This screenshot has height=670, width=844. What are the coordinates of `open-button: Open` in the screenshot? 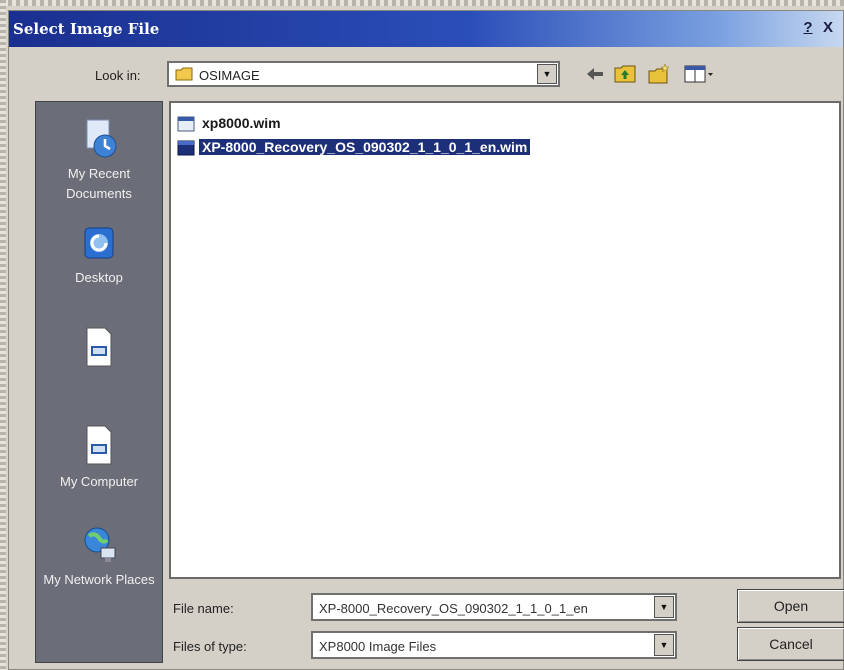 It's located at (790, 606).